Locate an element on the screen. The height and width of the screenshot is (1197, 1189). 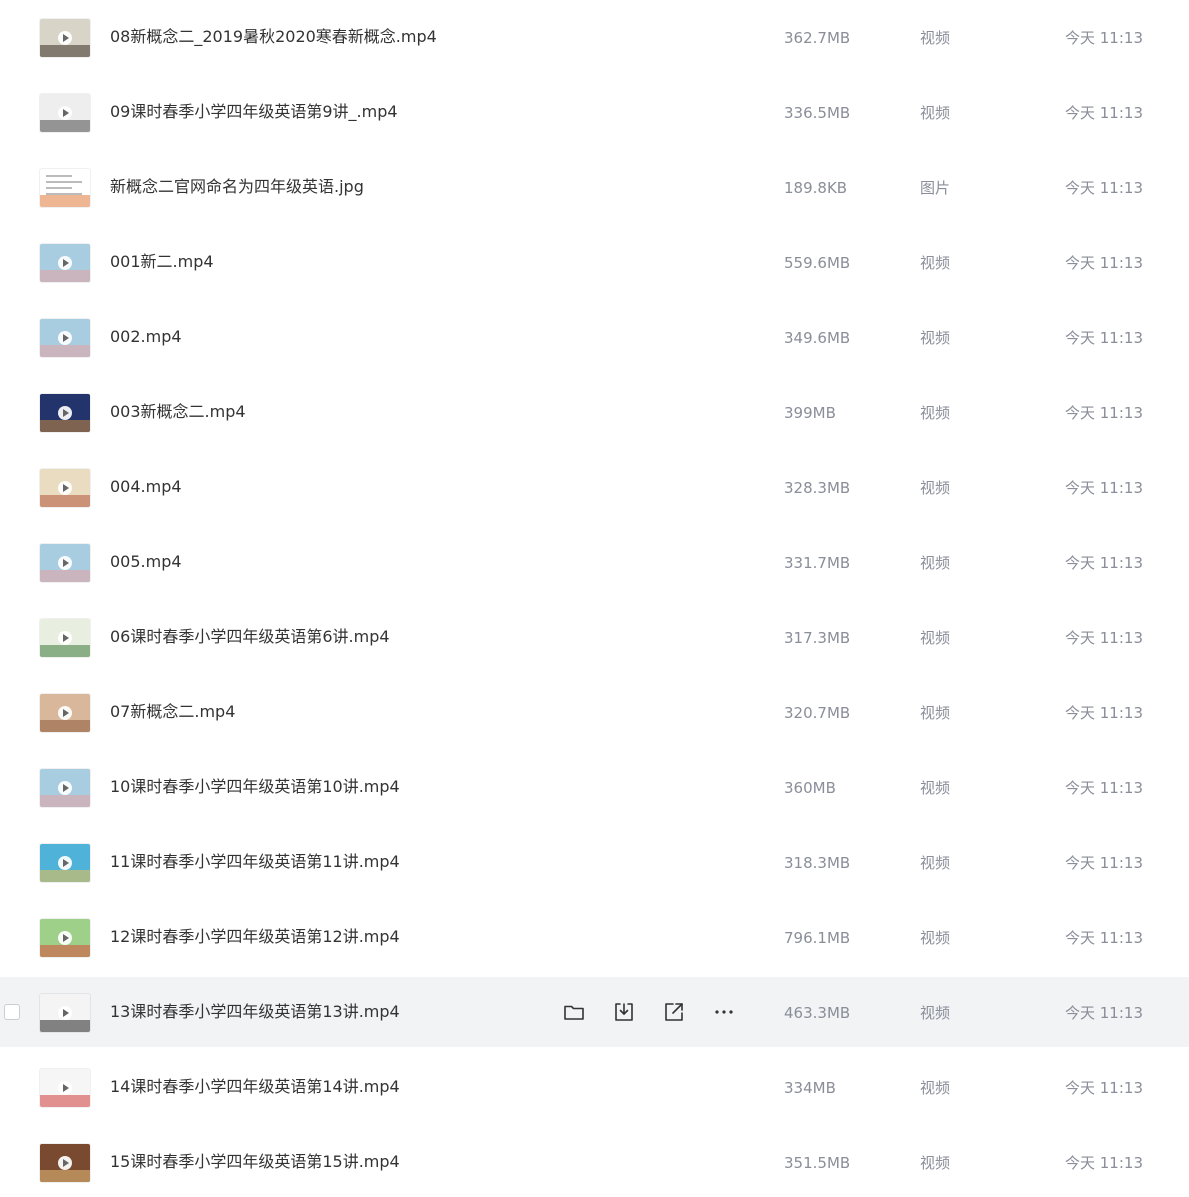
file-size: 463.3MB is located at coordinates (817, 1013).